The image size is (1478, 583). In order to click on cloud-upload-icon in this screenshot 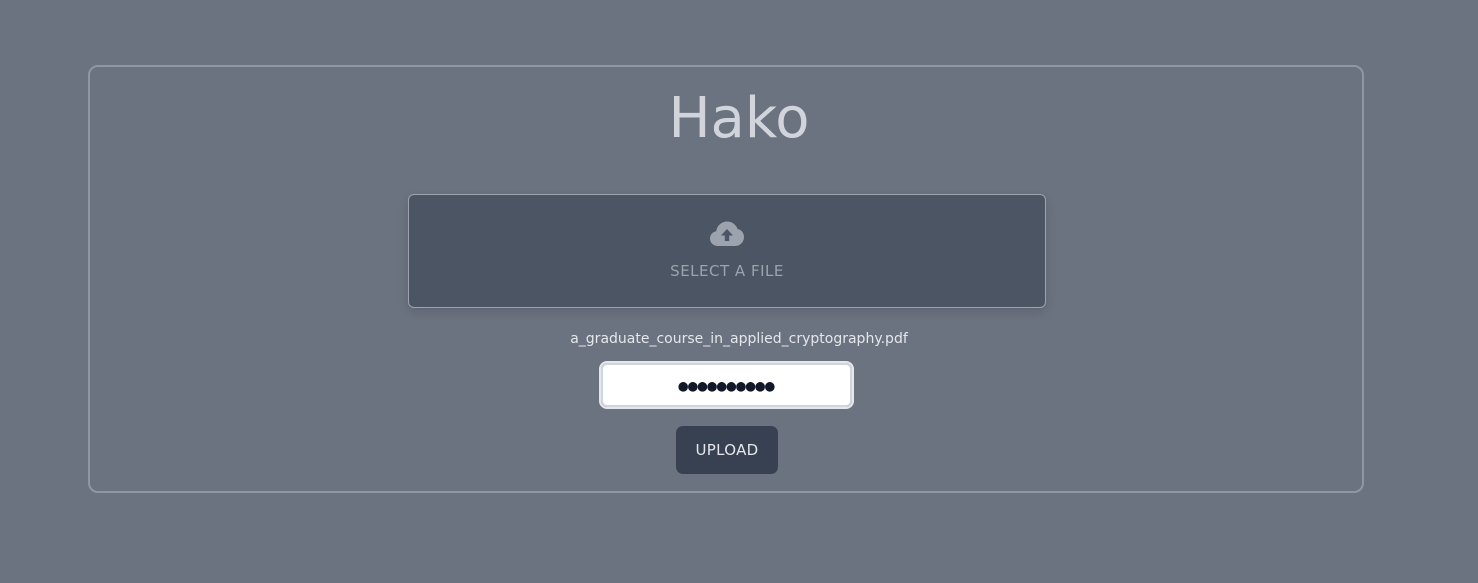, I will do `click(727, 233)`.